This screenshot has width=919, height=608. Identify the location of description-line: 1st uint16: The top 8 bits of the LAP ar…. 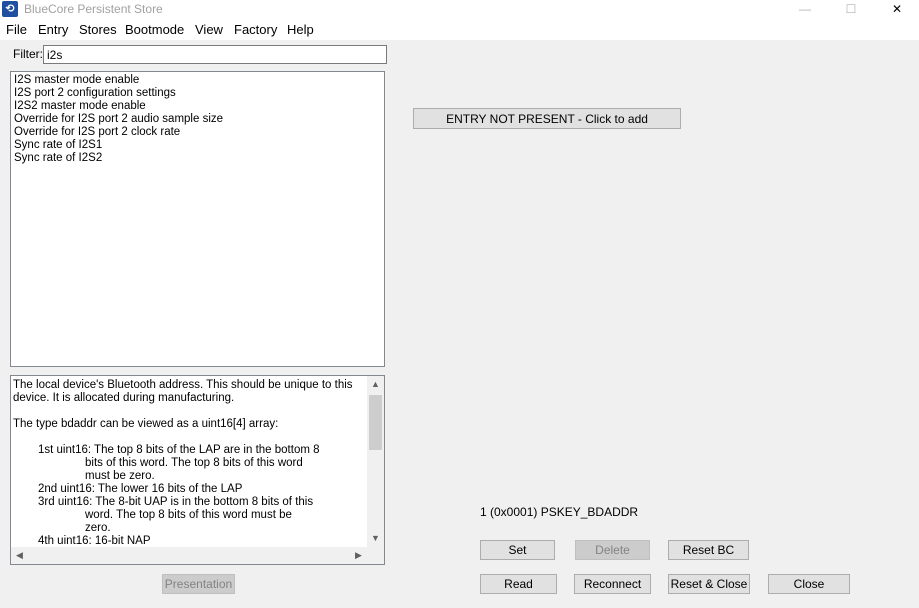
(179, 450).